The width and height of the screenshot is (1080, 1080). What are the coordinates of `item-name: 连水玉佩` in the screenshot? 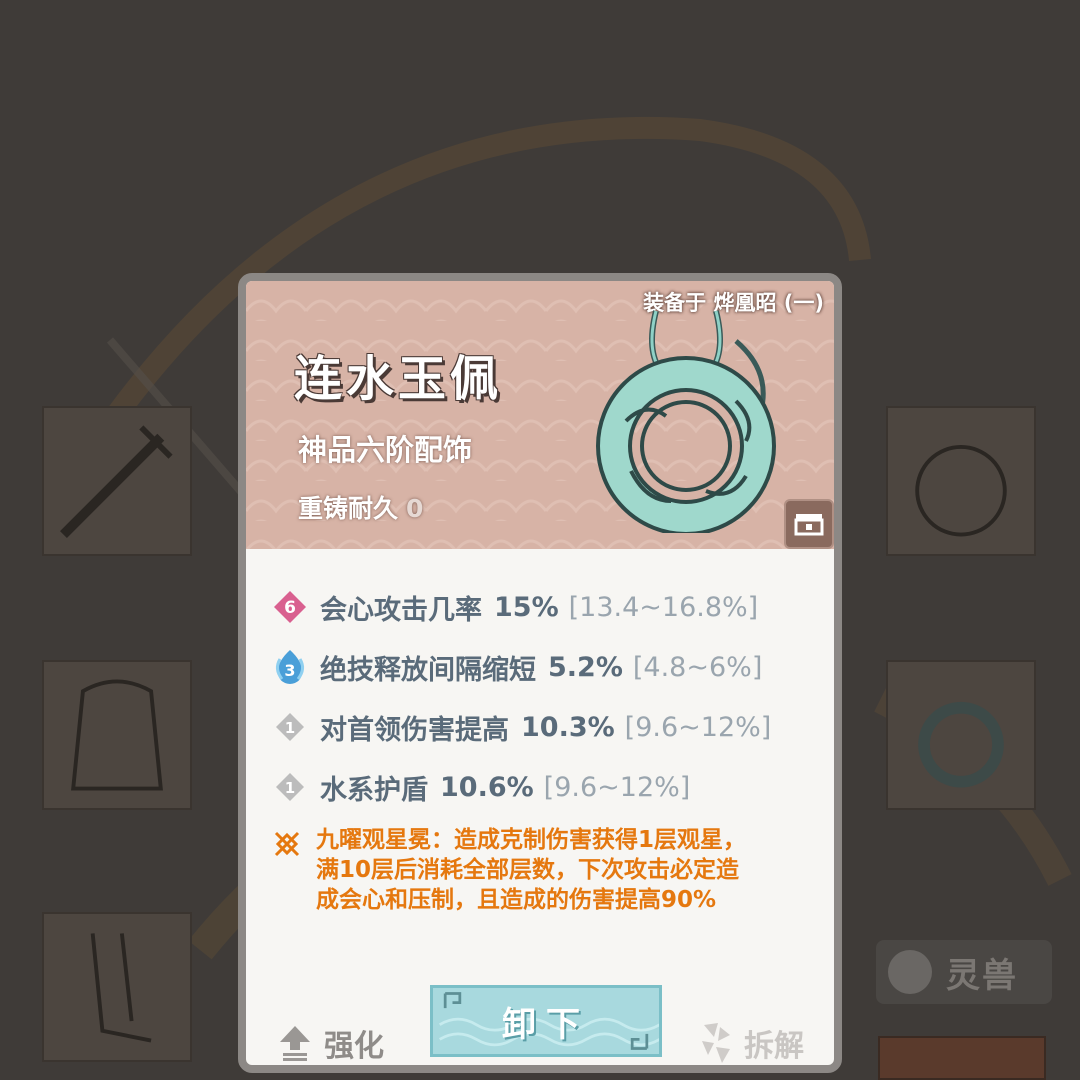 It's located at (398, 379).